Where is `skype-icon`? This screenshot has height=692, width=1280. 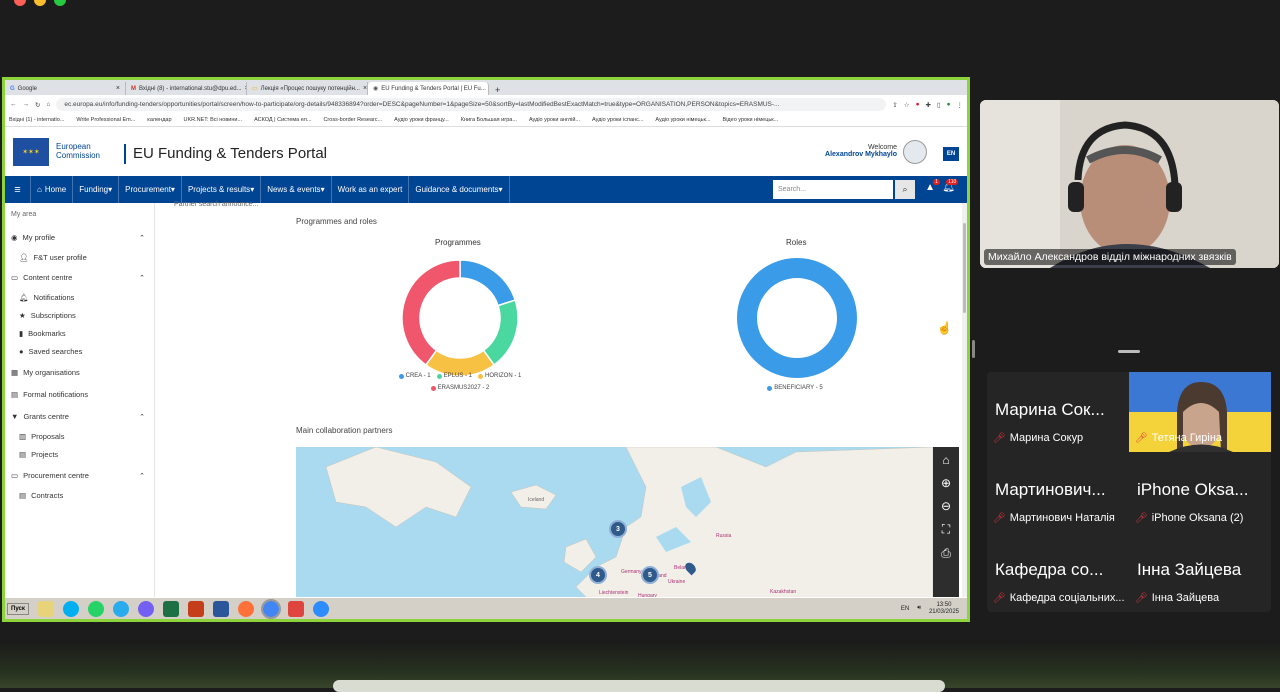
skype-icon is located at coordinates (71, 609).